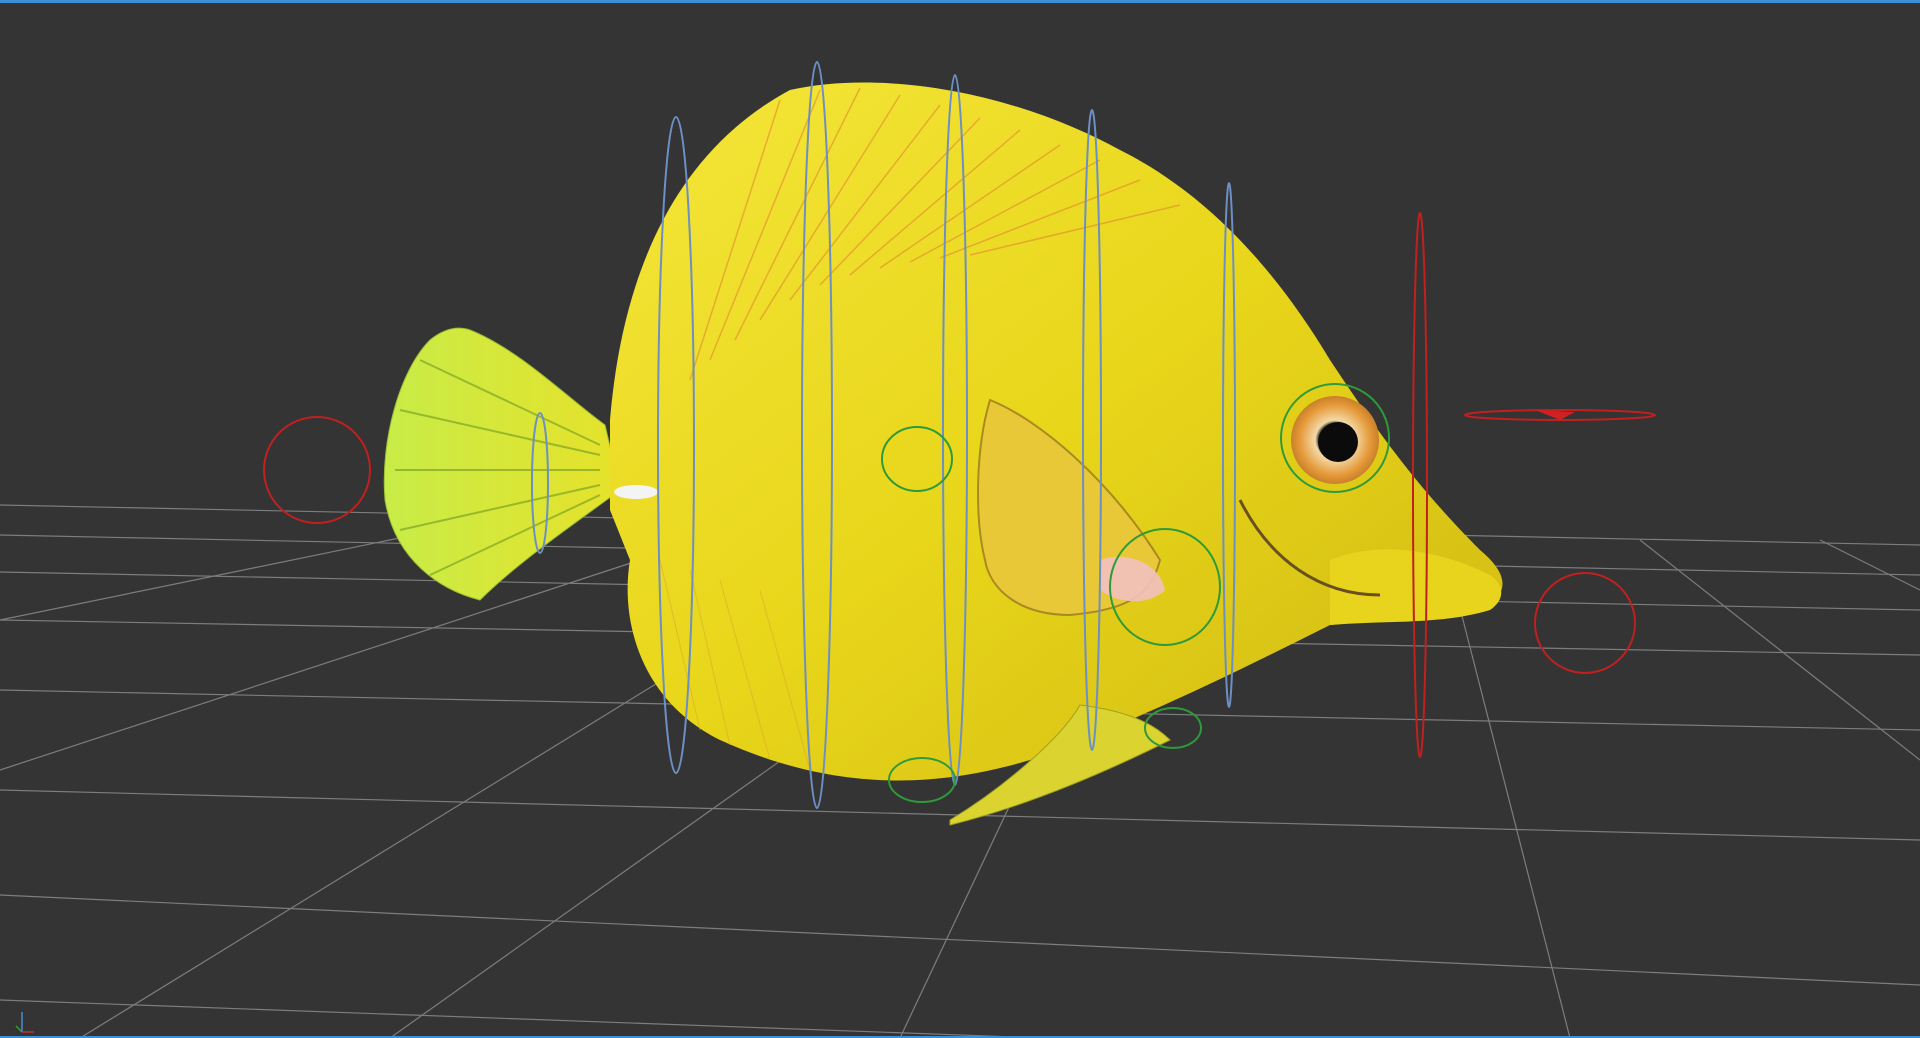 The image size is (1920, 1038). I want to click on axis-tripod-icon, so click(24, 1022).